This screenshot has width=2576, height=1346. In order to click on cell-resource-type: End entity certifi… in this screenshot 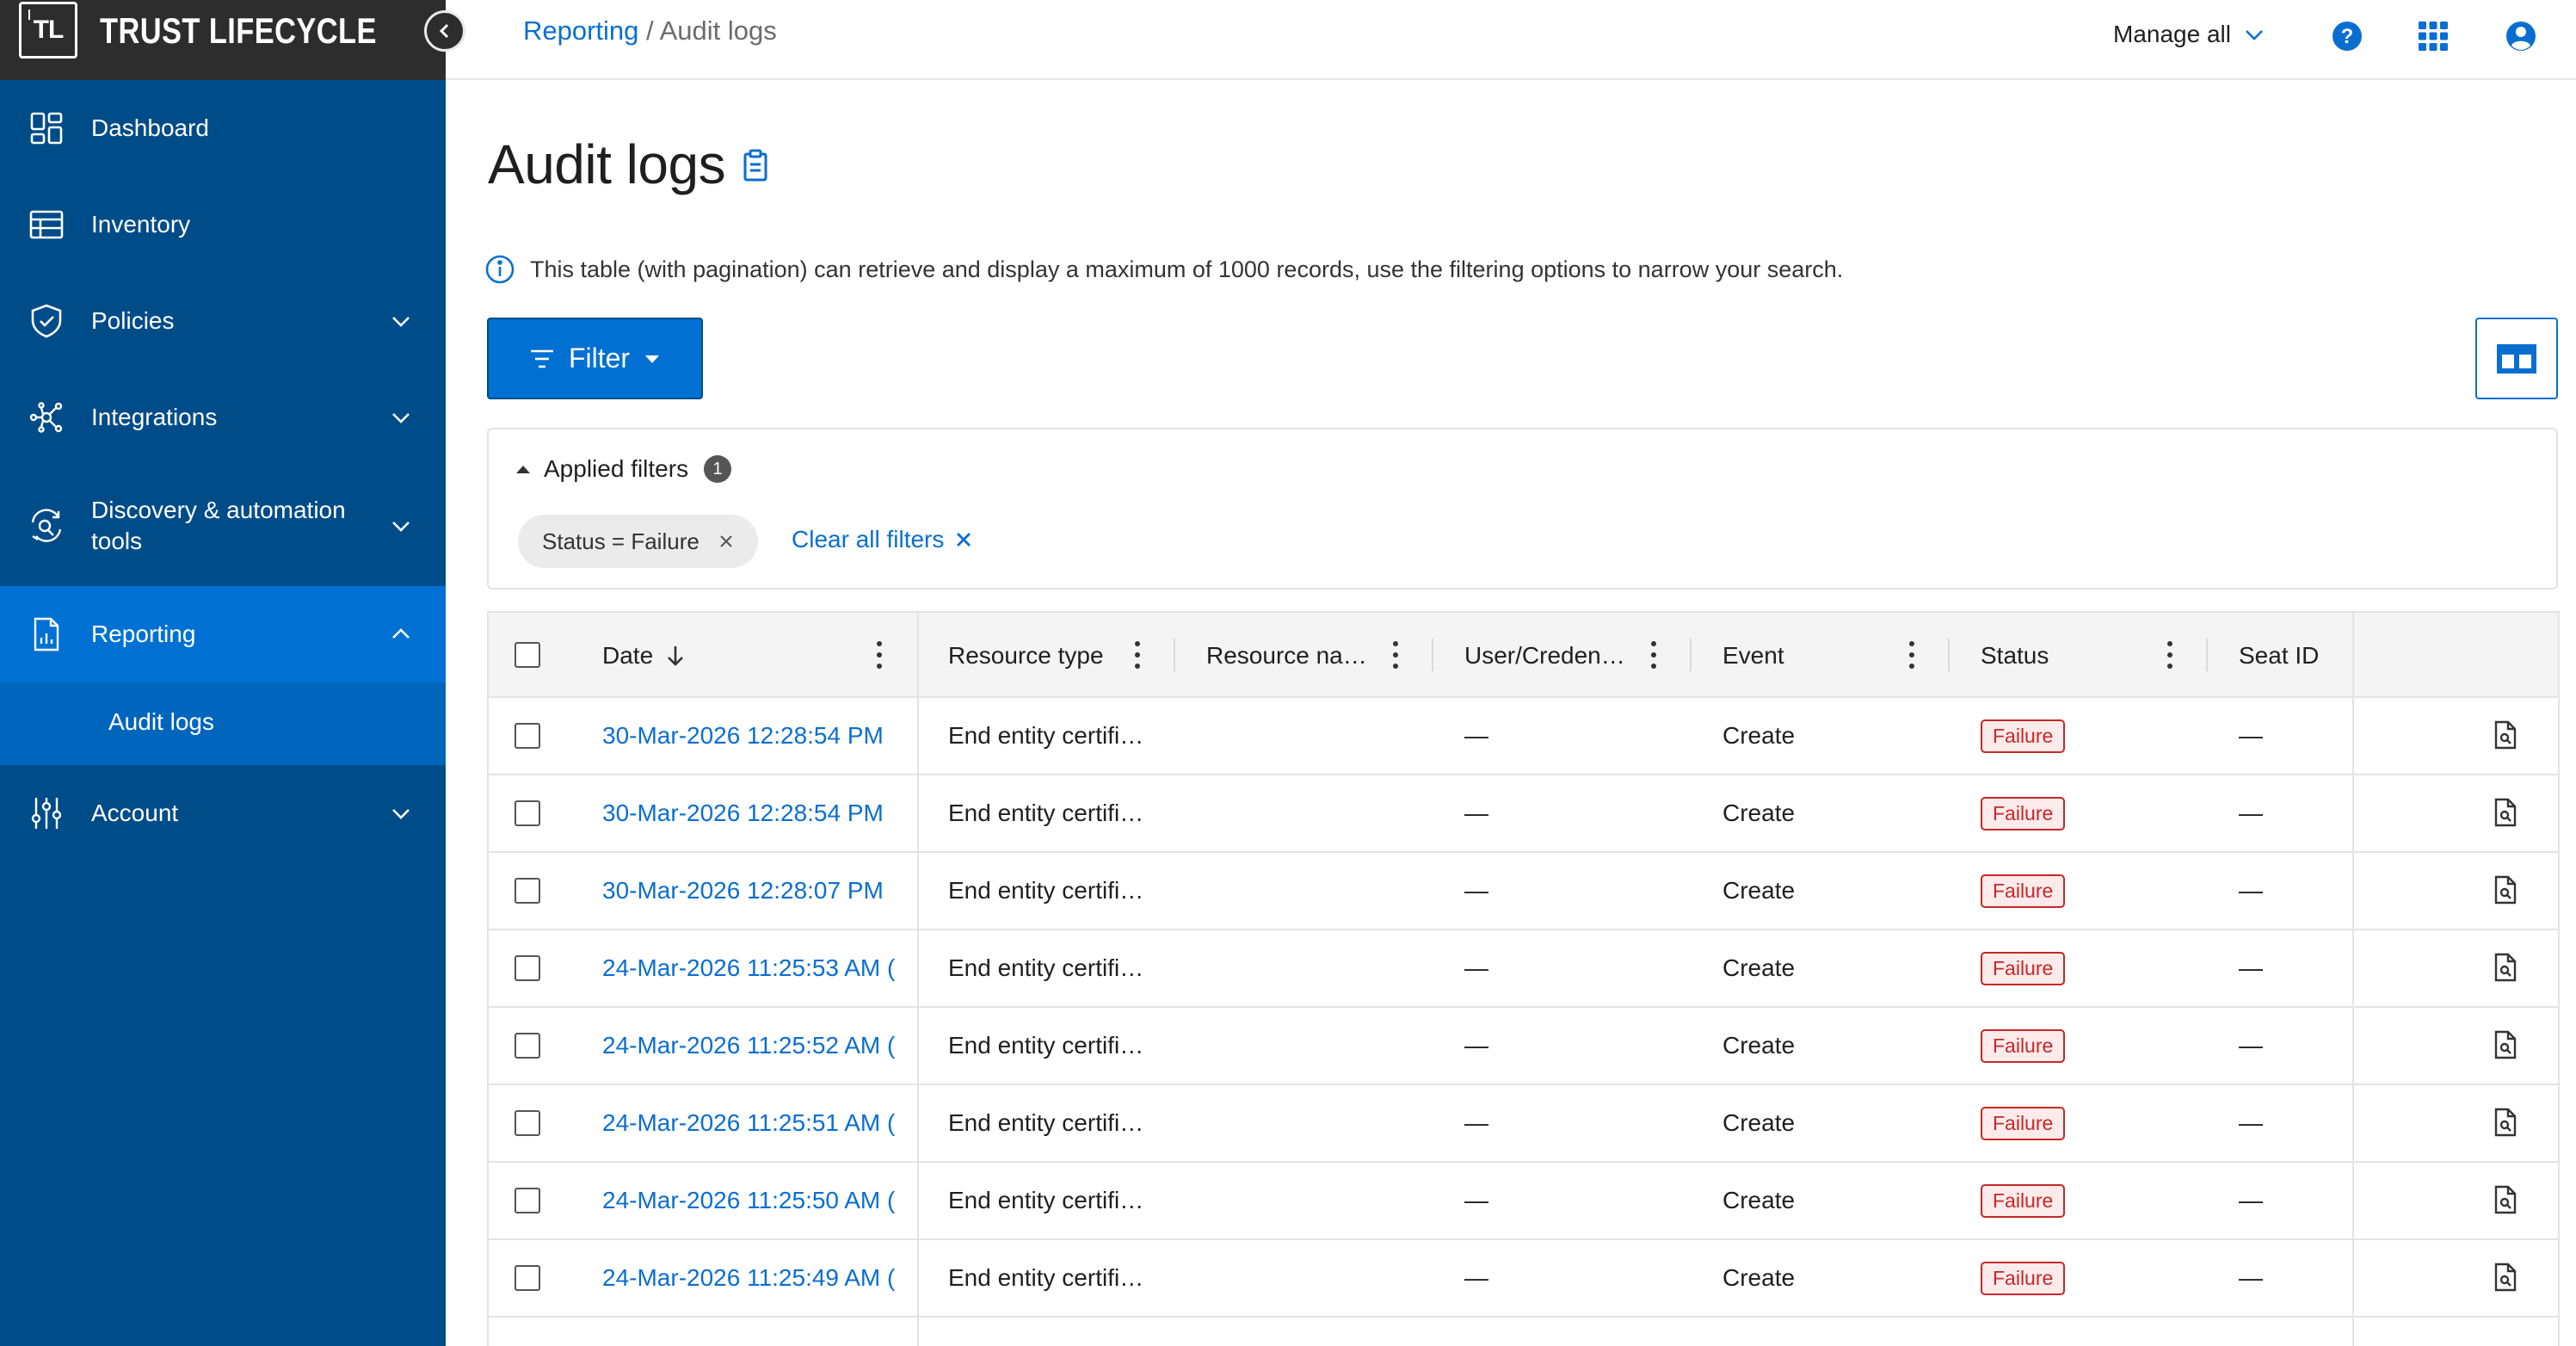, I will do `click(1046, 736)`.